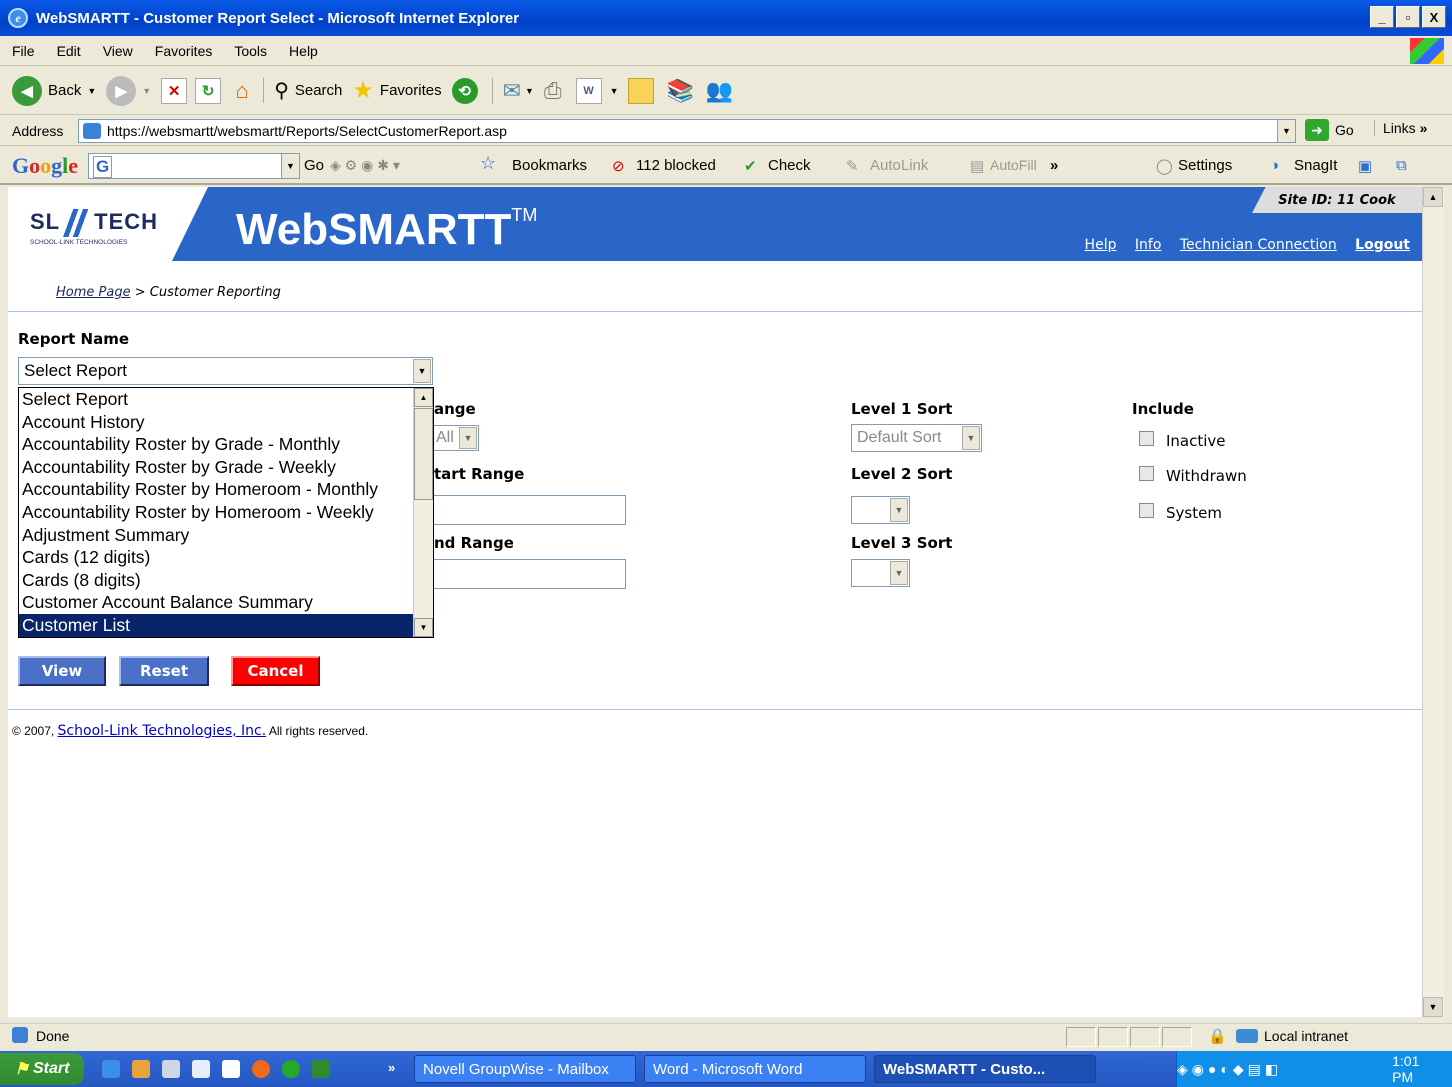 The height and width of the screenshot is (1087, 1452). What do you see at coordinates (422, 371) in the screenshot?
I see `report-select-dropdown-icon: ▼` at bounding box center [422, 371].